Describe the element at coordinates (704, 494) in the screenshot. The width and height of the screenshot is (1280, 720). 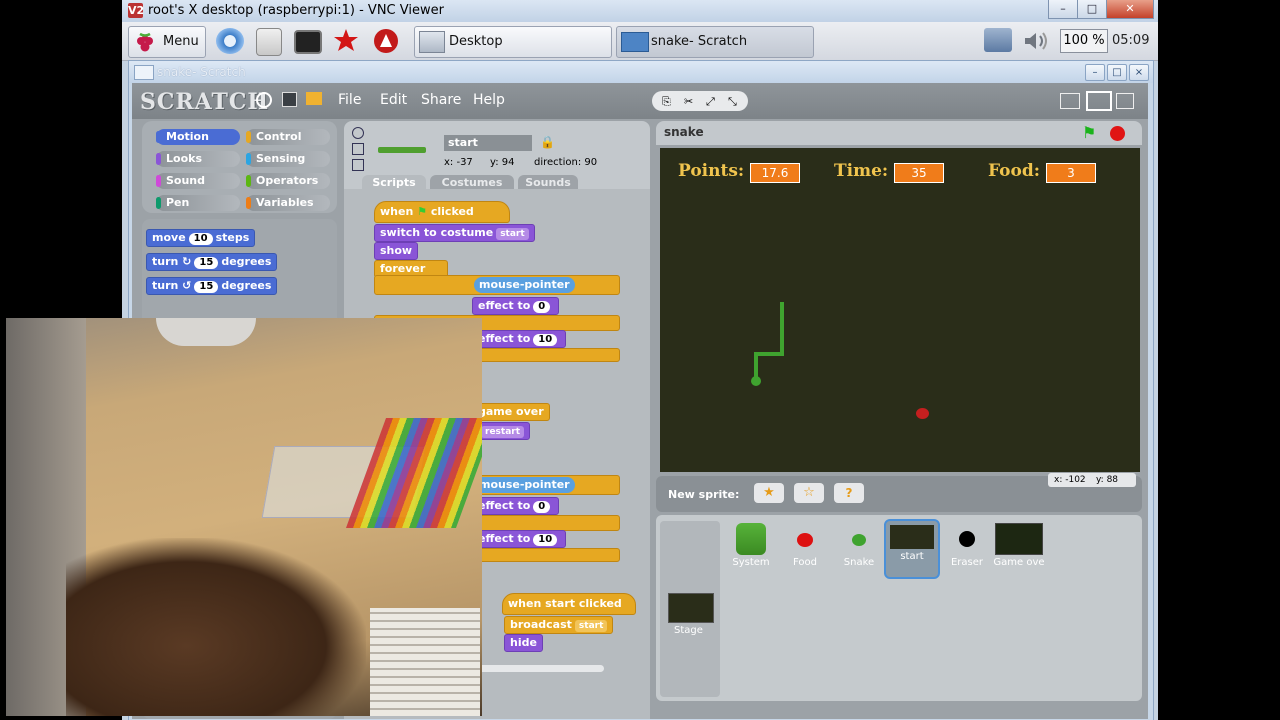
I see `new-sprite-label: New sprite:` at that location.